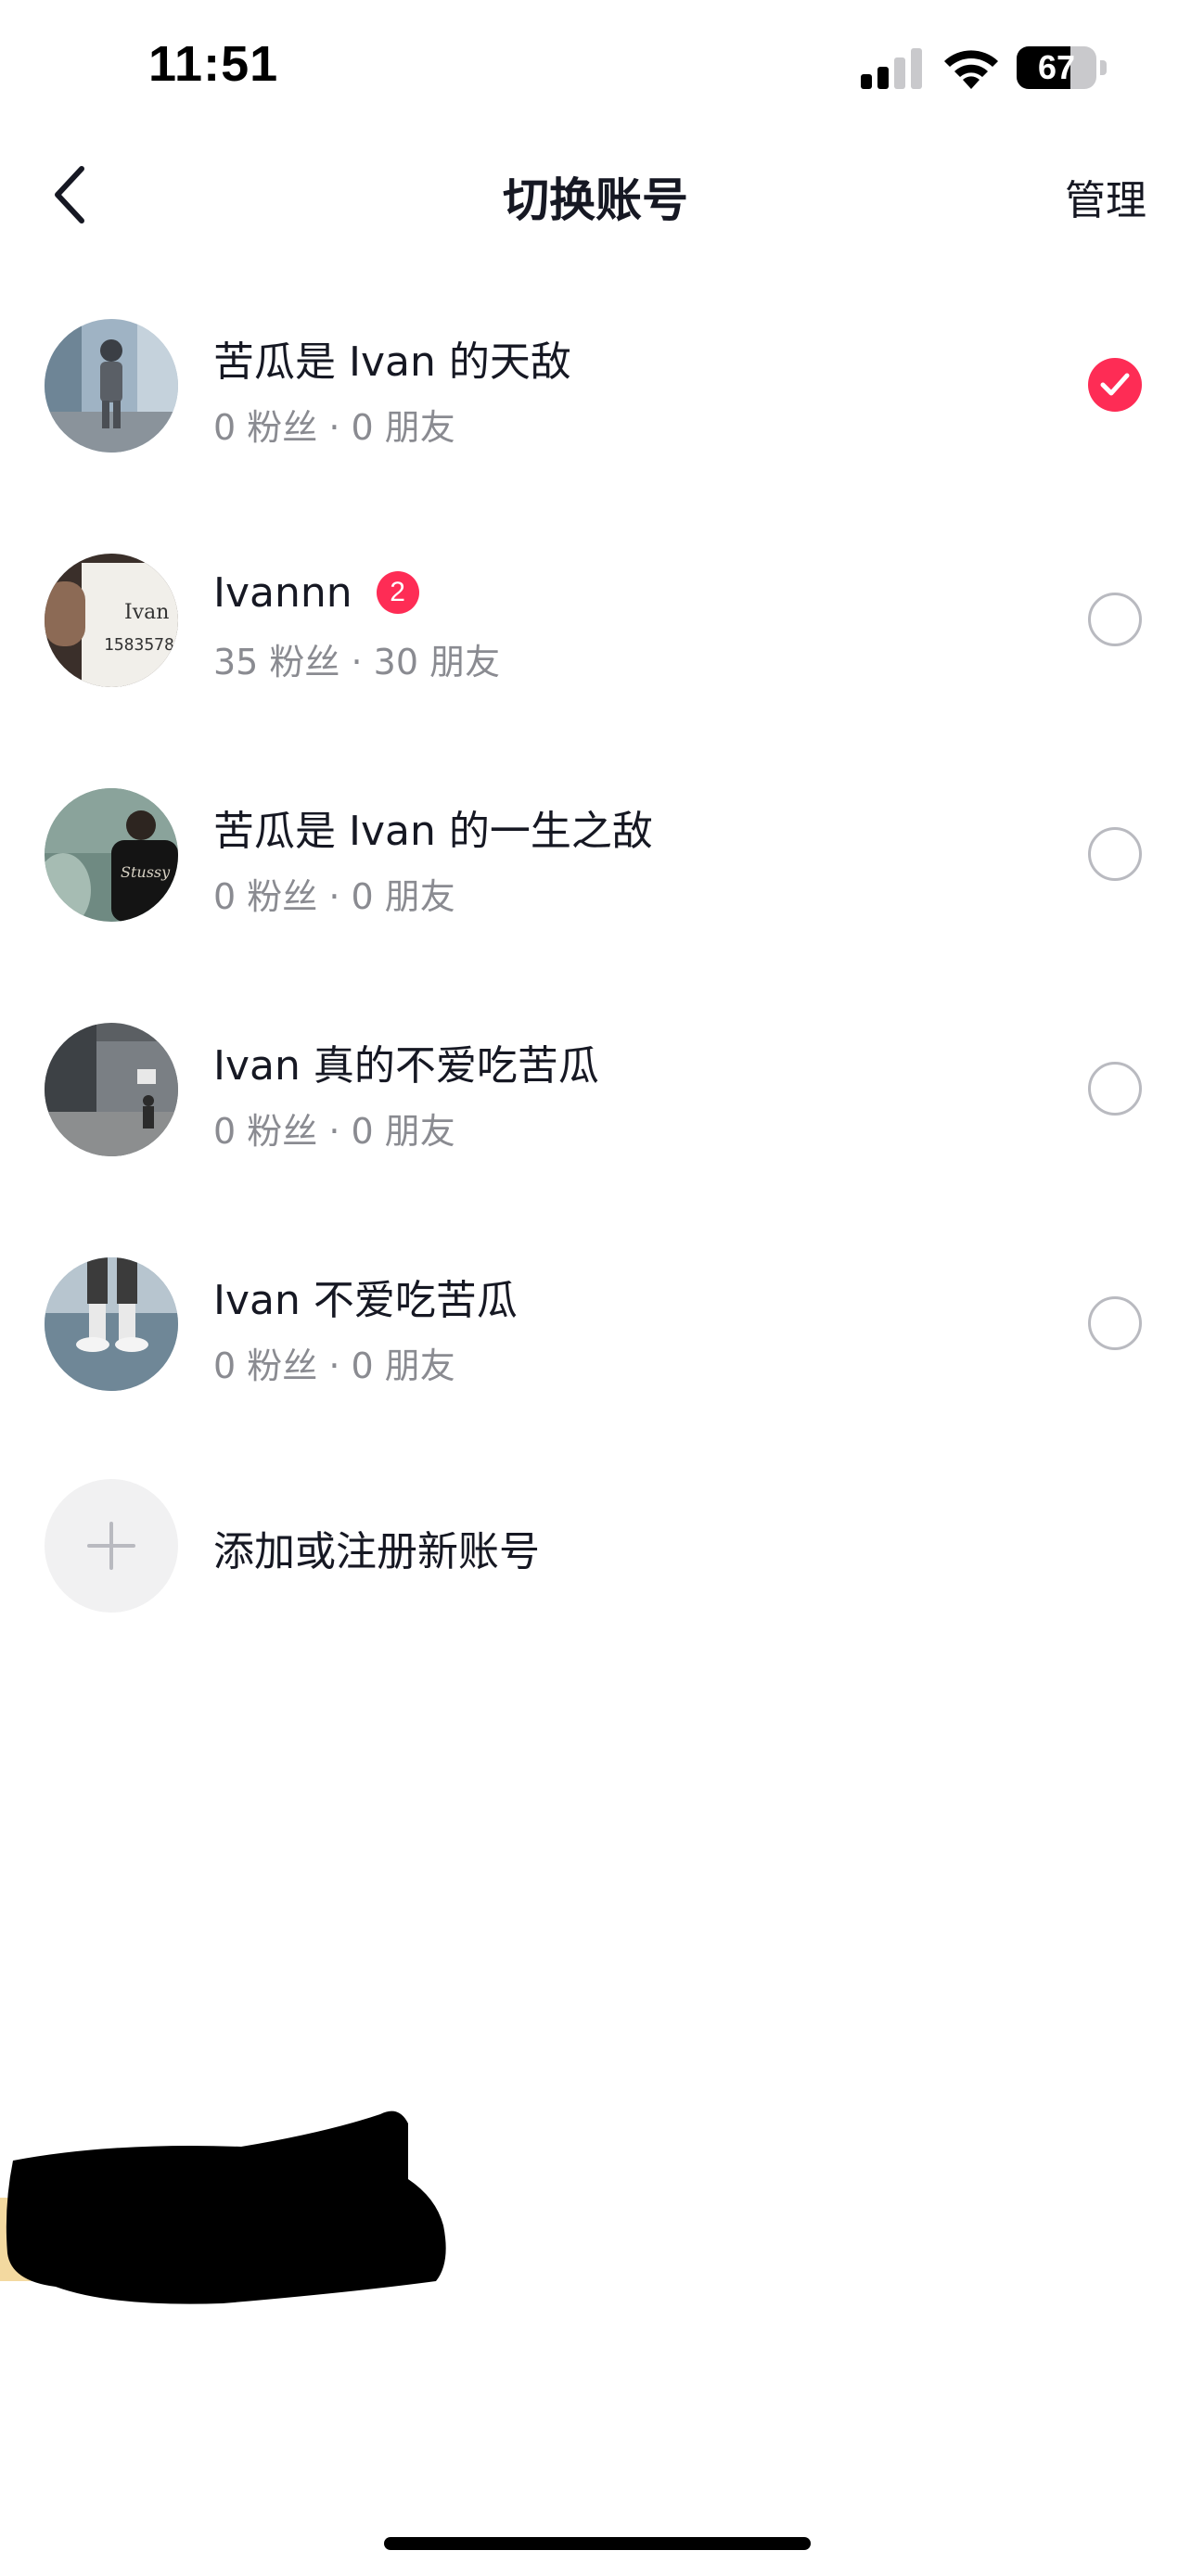  Describe the element at coordinates (595, 658) in the screenshot. I see `account-row: Ivan 15835780 Ivannn 2 35 粉丝 · 30 朋友` at that location.